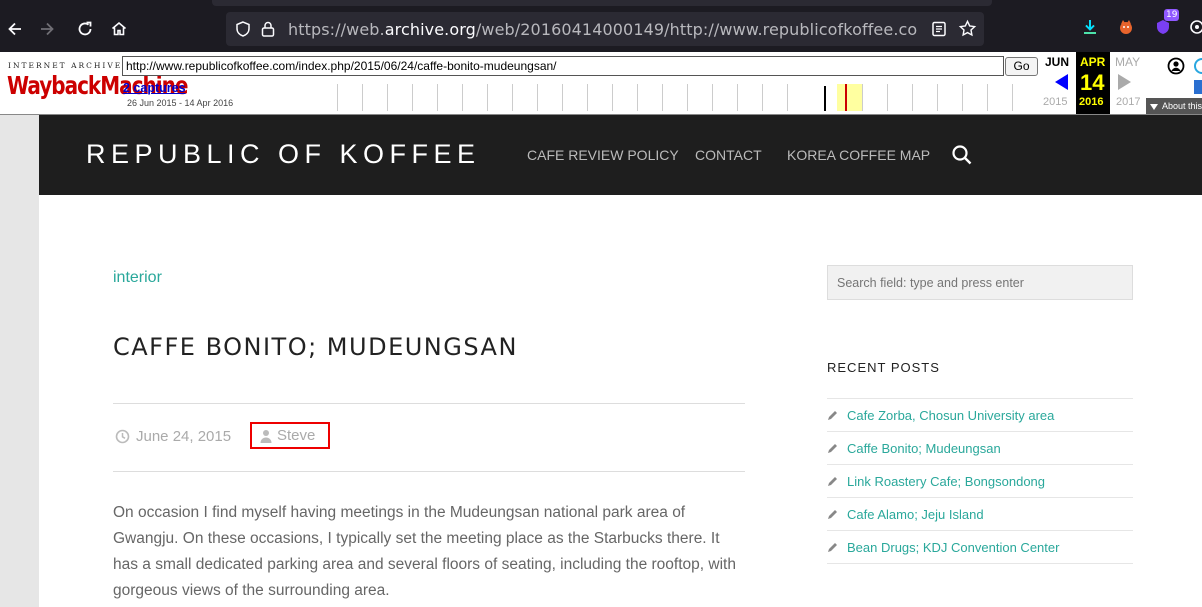 The width and height of the screenshot is (1202, 607). What do you see at coordinates (1091, 102) in the screenshot?
I see `current-year-label: 2016` at bounding box center [1091, 102].